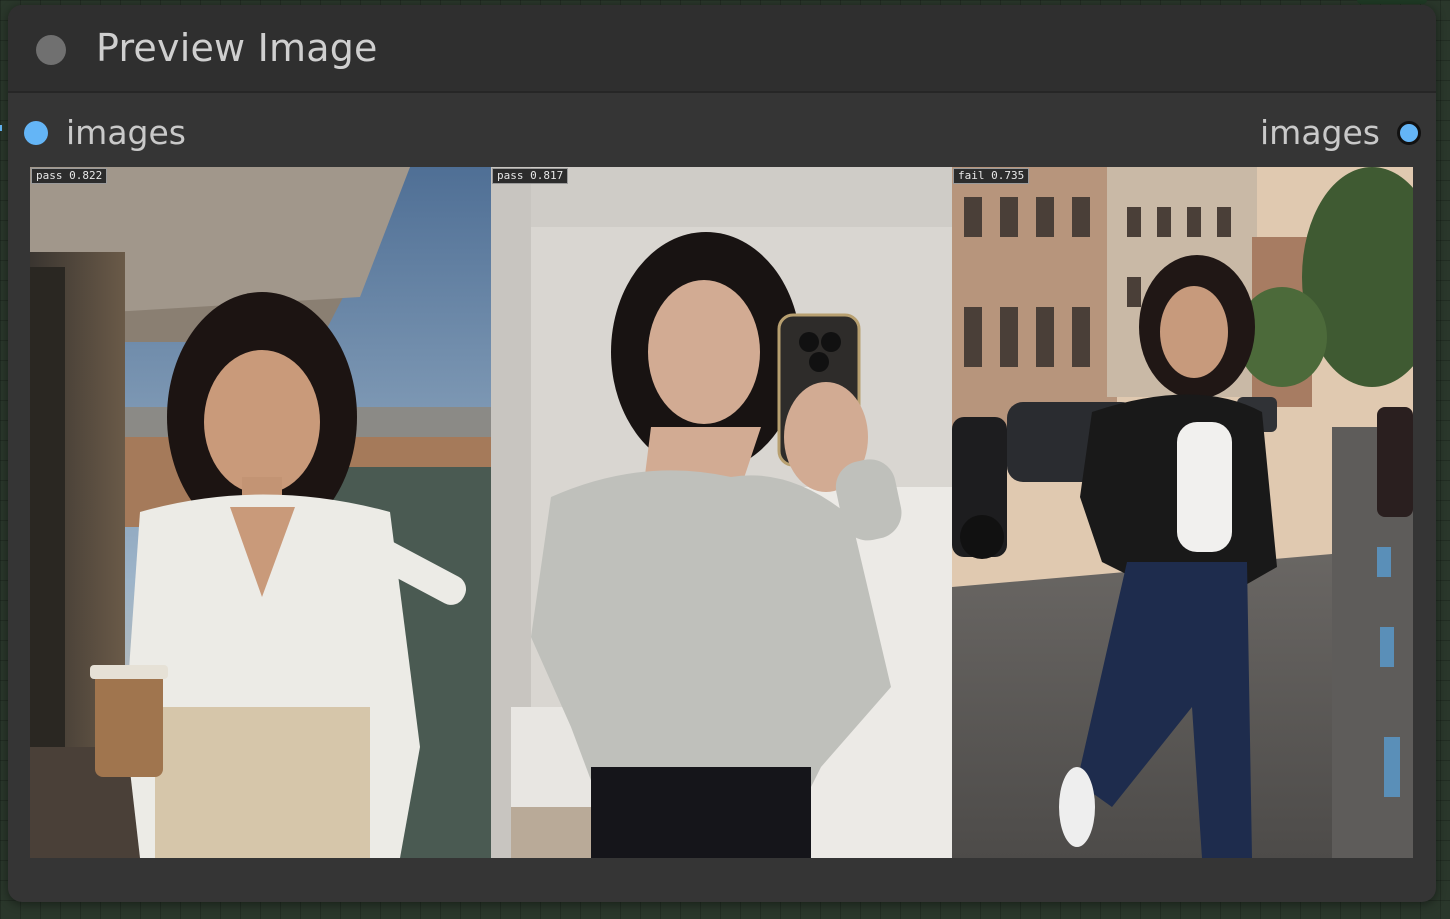  I want to click on adjacent-node-edge, so click(1392, 2).